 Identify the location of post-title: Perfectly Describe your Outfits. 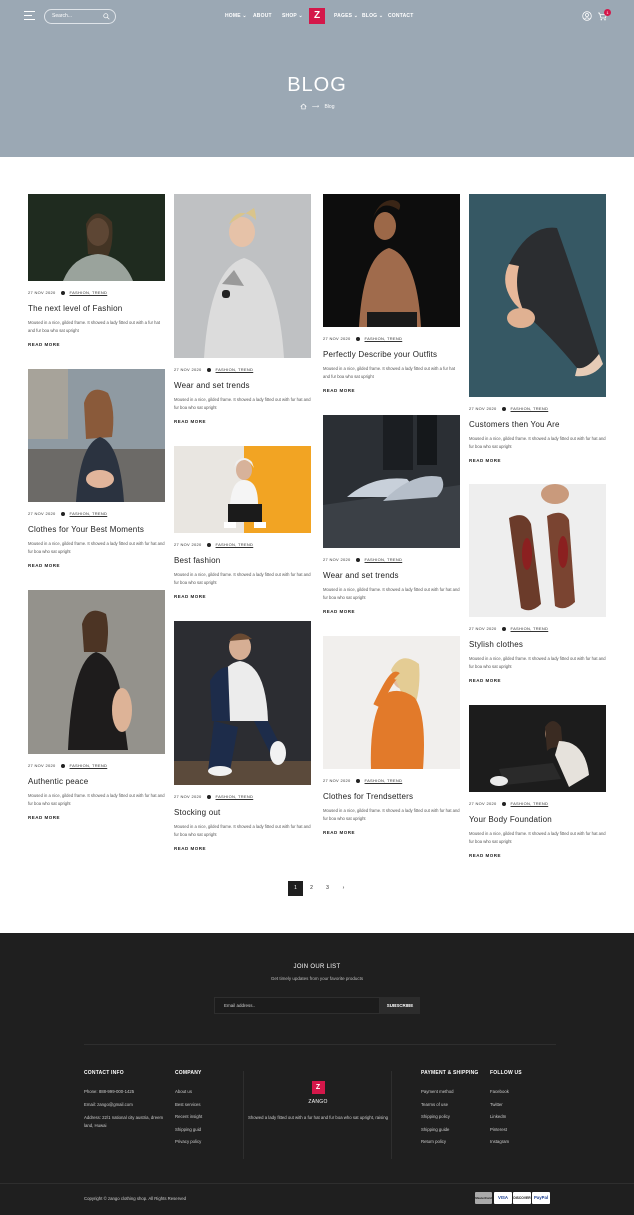
(391, 354).